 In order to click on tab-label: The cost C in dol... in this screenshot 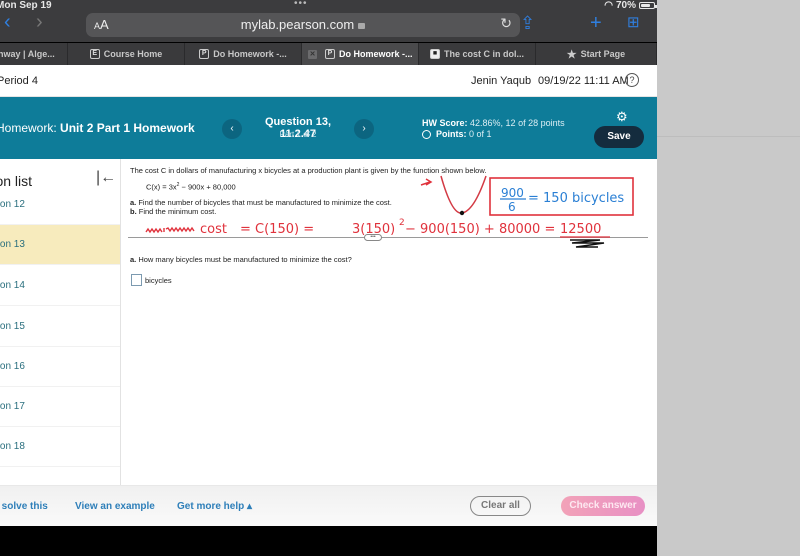, I will do `click(483, 54)`.